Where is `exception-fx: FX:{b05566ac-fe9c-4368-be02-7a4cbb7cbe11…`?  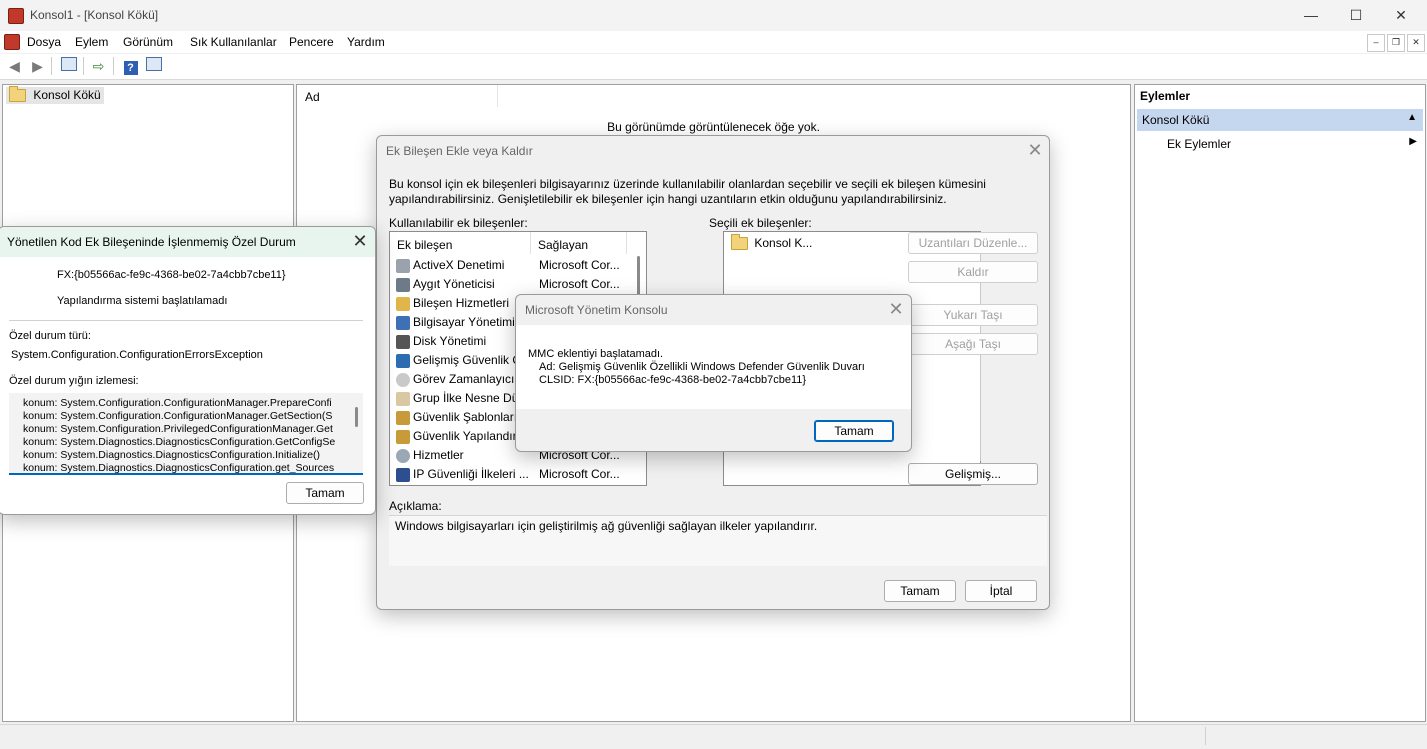
exception-fx: FX:{b05566ac-fe9c-4368-be02-7a4cbb7cbe11… is located at coordinates (171, 275).